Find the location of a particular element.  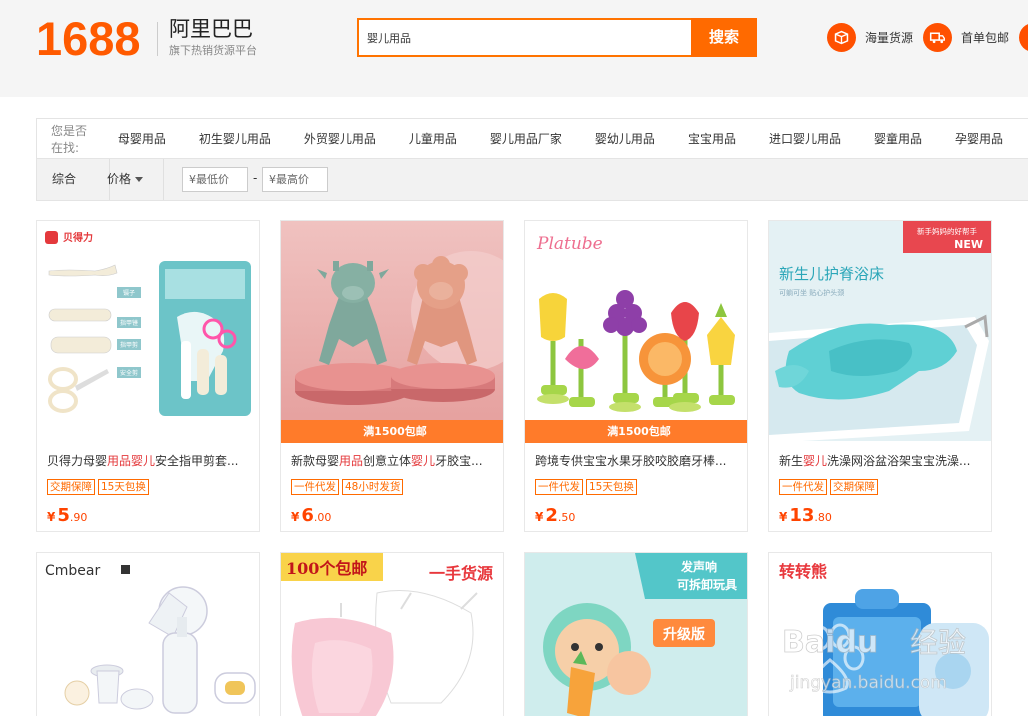

product-image: 新手妈妈的好帮手 NEW 新生儿护脊浴床 可躺可坐 贴心护头颈 is located at coordinates (880, 331).